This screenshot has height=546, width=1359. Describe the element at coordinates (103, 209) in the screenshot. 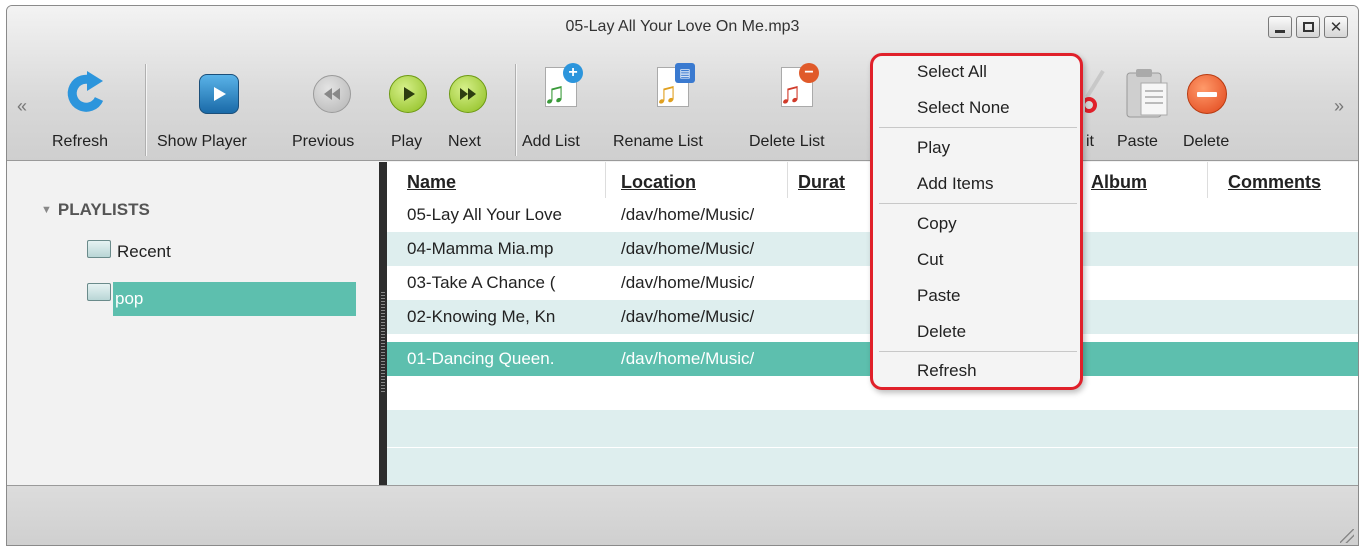

I see `playlists-header-label: PLAYLISTS` at that location.